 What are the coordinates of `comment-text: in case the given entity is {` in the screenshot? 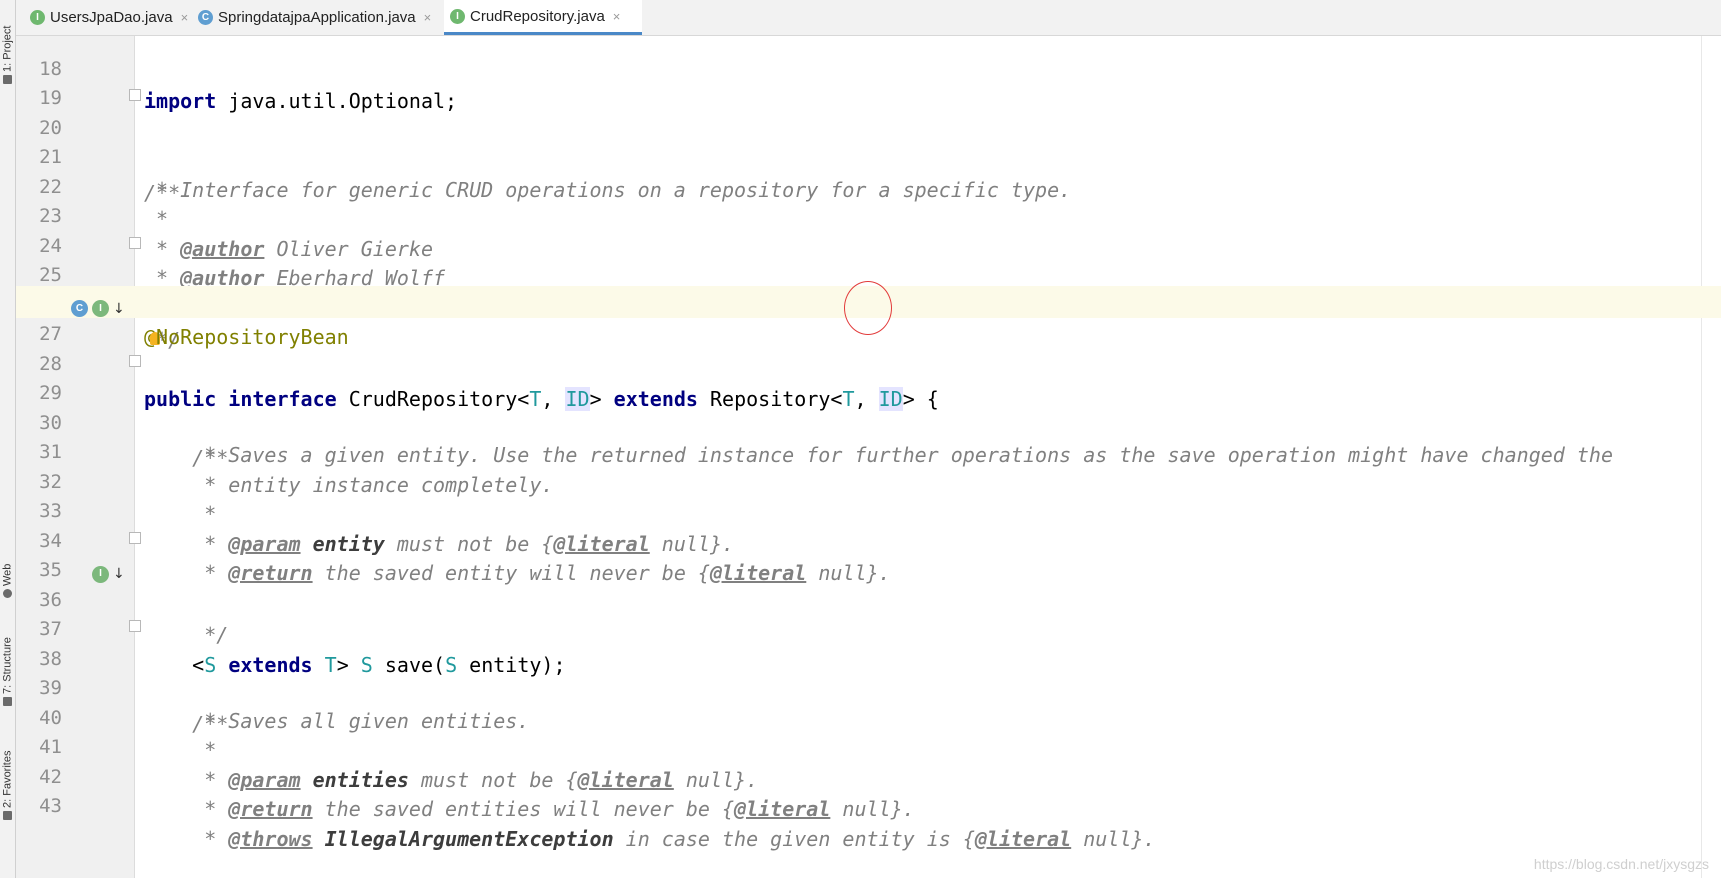 It's located at (794, 838).